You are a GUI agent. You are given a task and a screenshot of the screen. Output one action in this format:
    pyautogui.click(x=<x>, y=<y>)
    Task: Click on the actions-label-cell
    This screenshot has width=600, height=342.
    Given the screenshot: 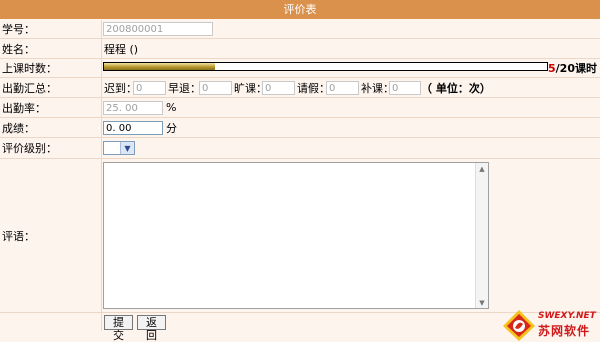 What is the action you would take?
    pyautogui.click(x=51, y=322)
    